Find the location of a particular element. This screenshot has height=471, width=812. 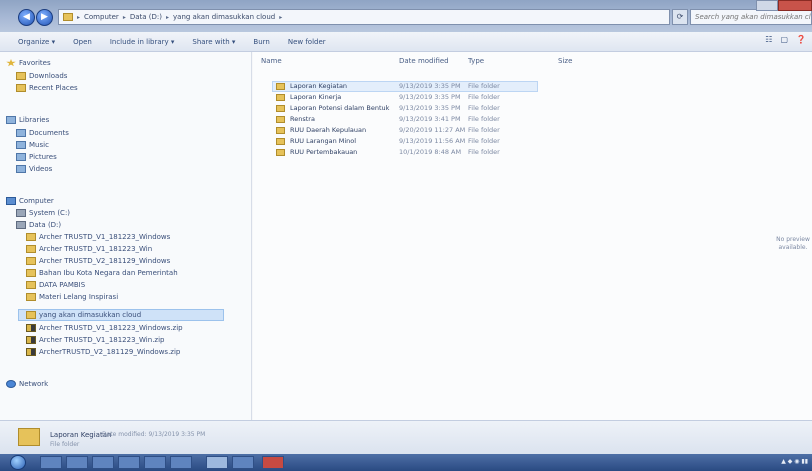

nav-libraries: Libraries is located at coordinates (27, 120).